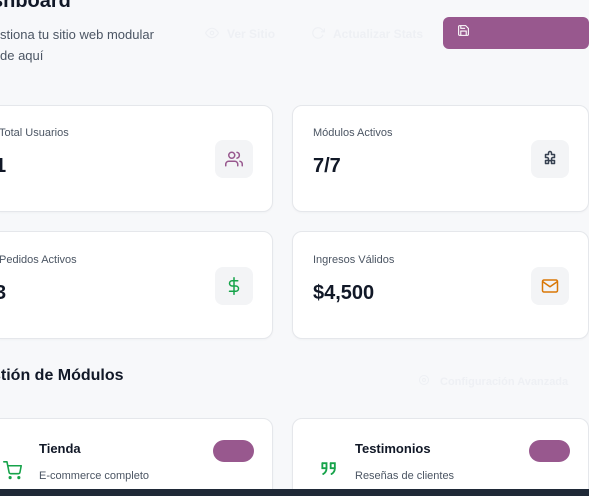  I want to click on module-description: Reseñas de clientes, so click(405, 476).